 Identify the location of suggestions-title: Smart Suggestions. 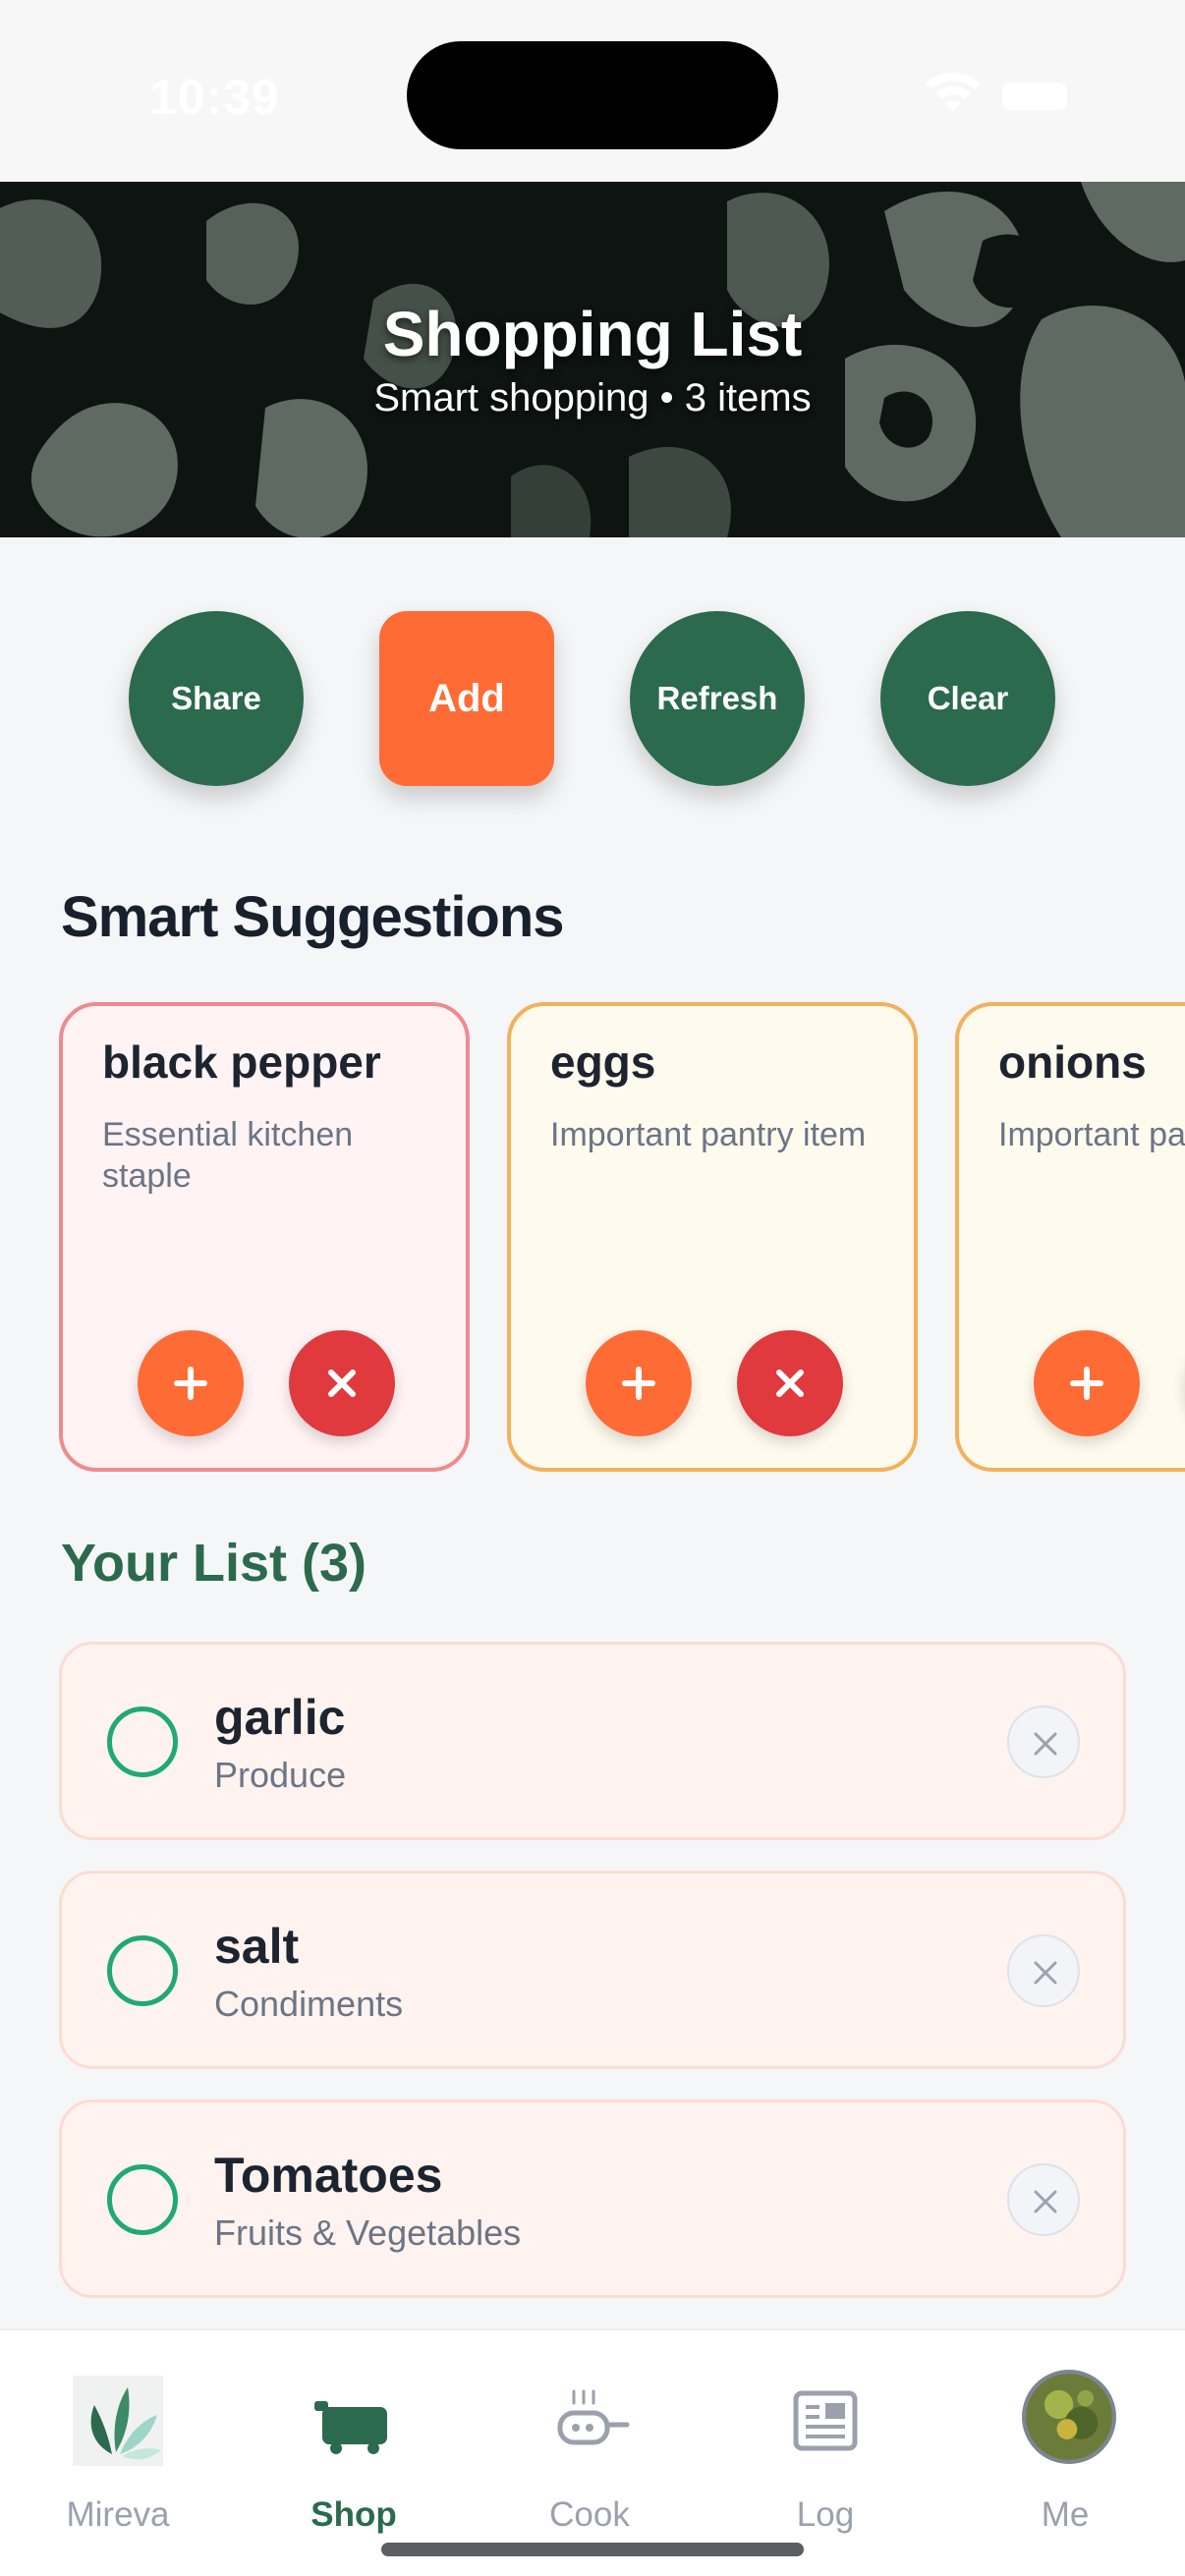
(313, 917).